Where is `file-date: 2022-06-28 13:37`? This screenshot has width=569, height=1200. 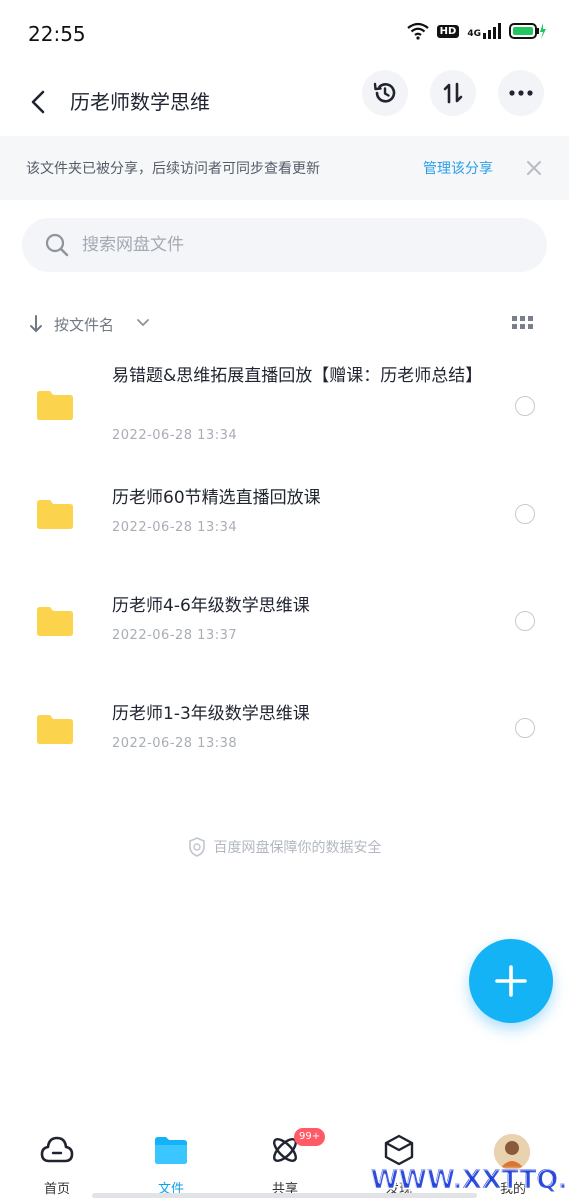
file-date: 2022-06-28 13:37 is located at coordinates (175, 635).